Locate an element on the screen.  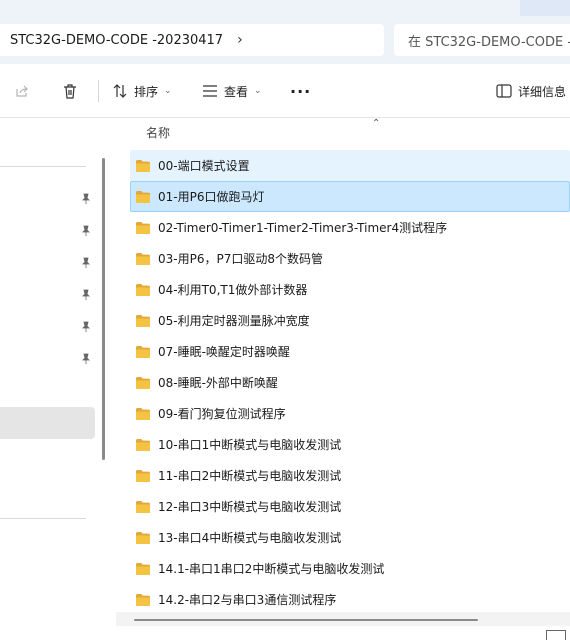
sort-button: 排序 ⌄ is located at coordinates (142, 91).